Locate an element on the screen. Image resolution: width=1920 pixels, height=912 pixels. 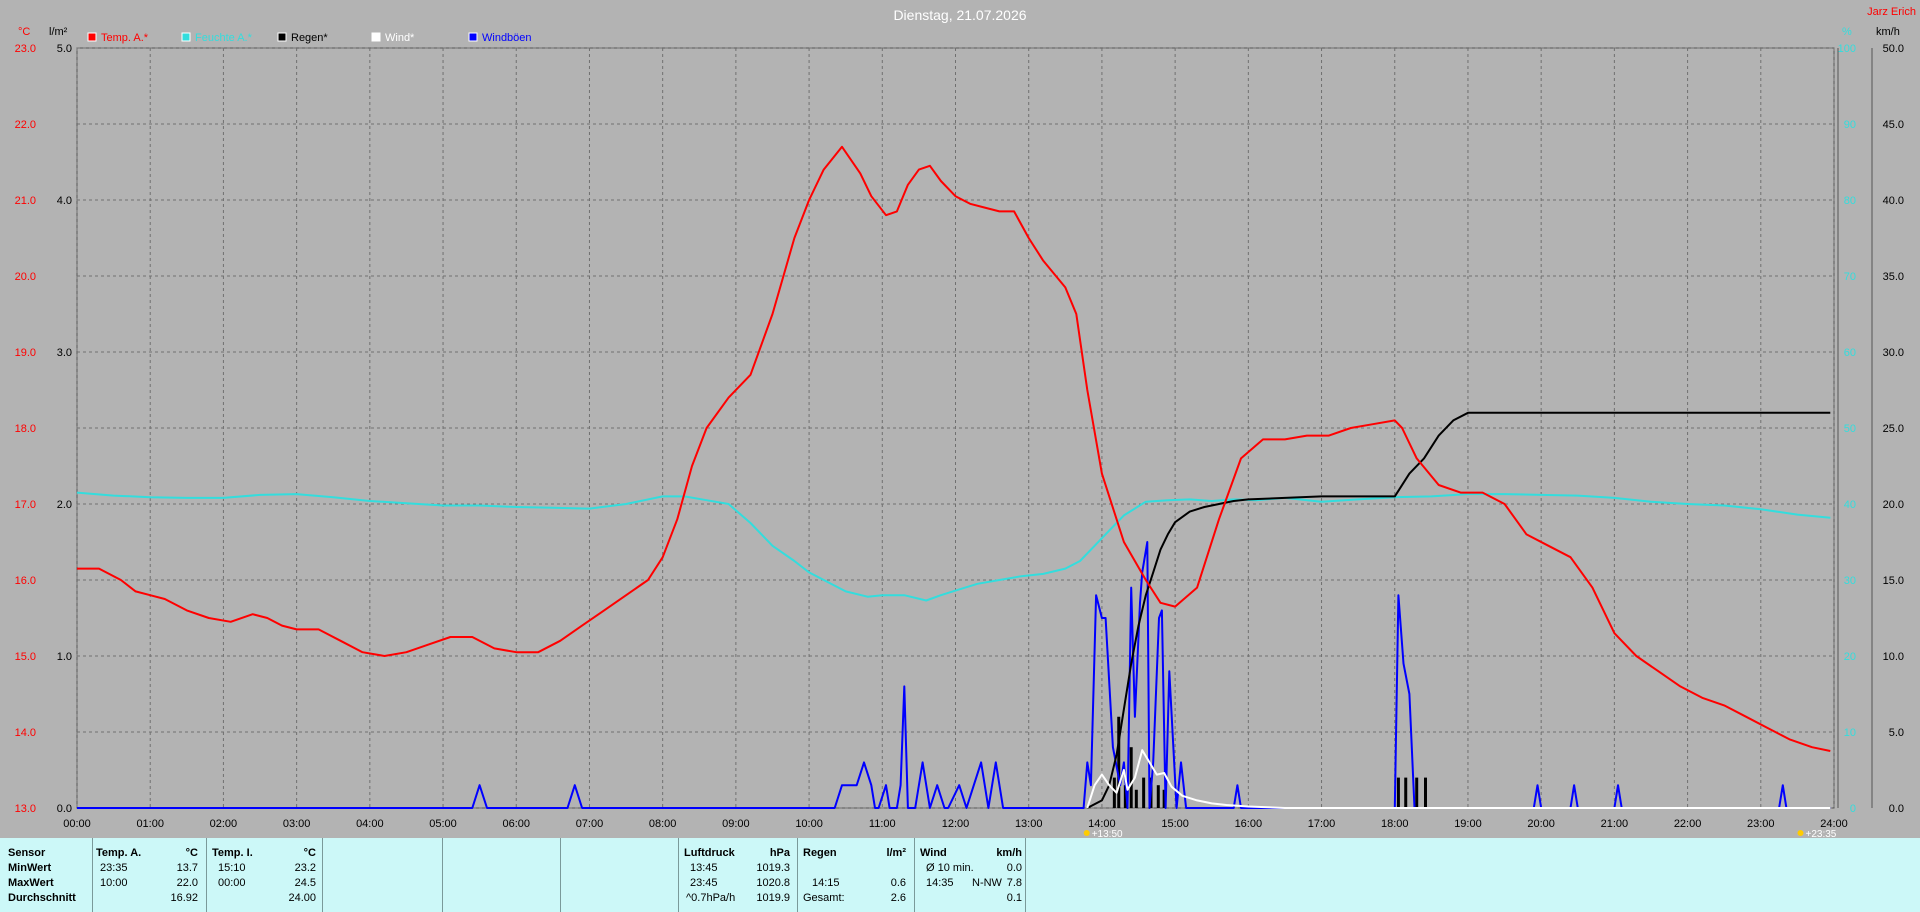
rain-tick-label: 0.0 is located at coordinates (64, 809).